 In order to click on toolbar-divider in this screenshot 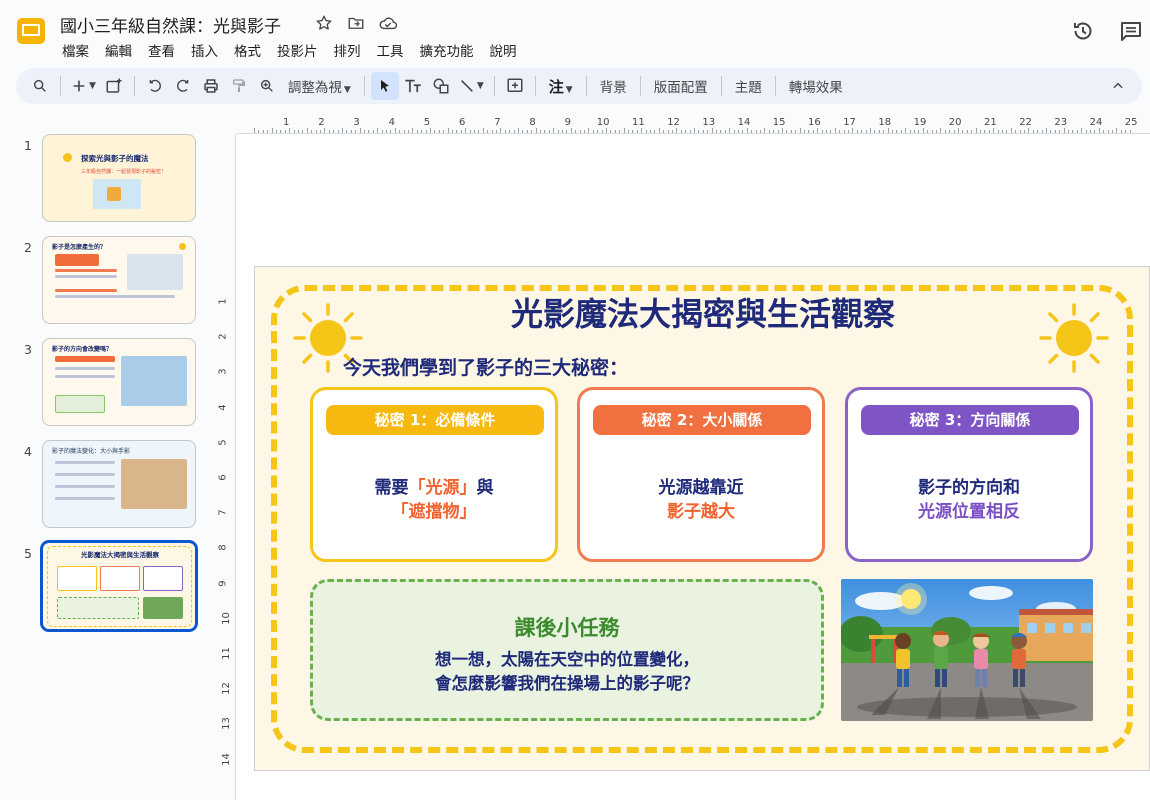, I will do `click(721, 86)`.